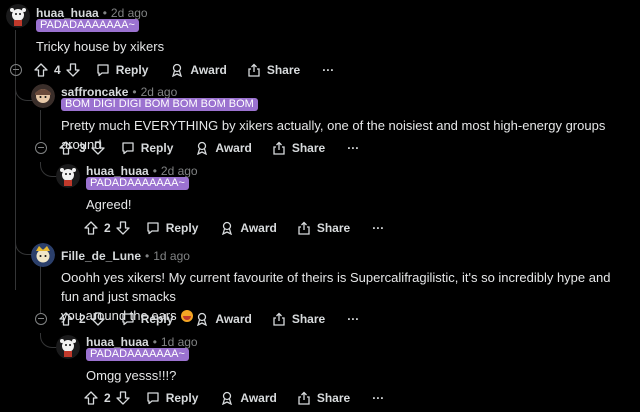 The height and width of the screenshot is (412, 640). I want to click on comment-meta: saffroncake • 2d ago, so click(119, 92).